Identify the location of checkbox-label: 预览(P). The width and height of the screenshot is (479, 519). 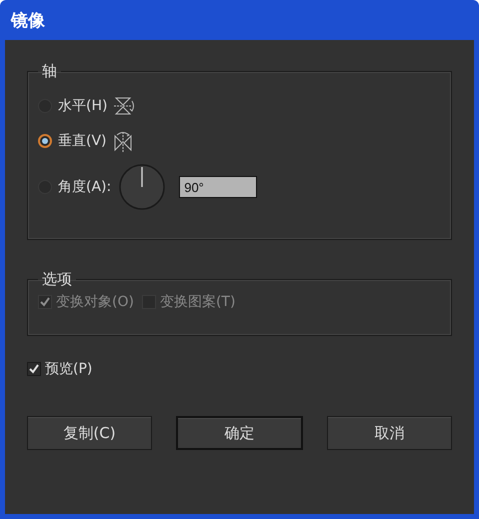
(68, 369).